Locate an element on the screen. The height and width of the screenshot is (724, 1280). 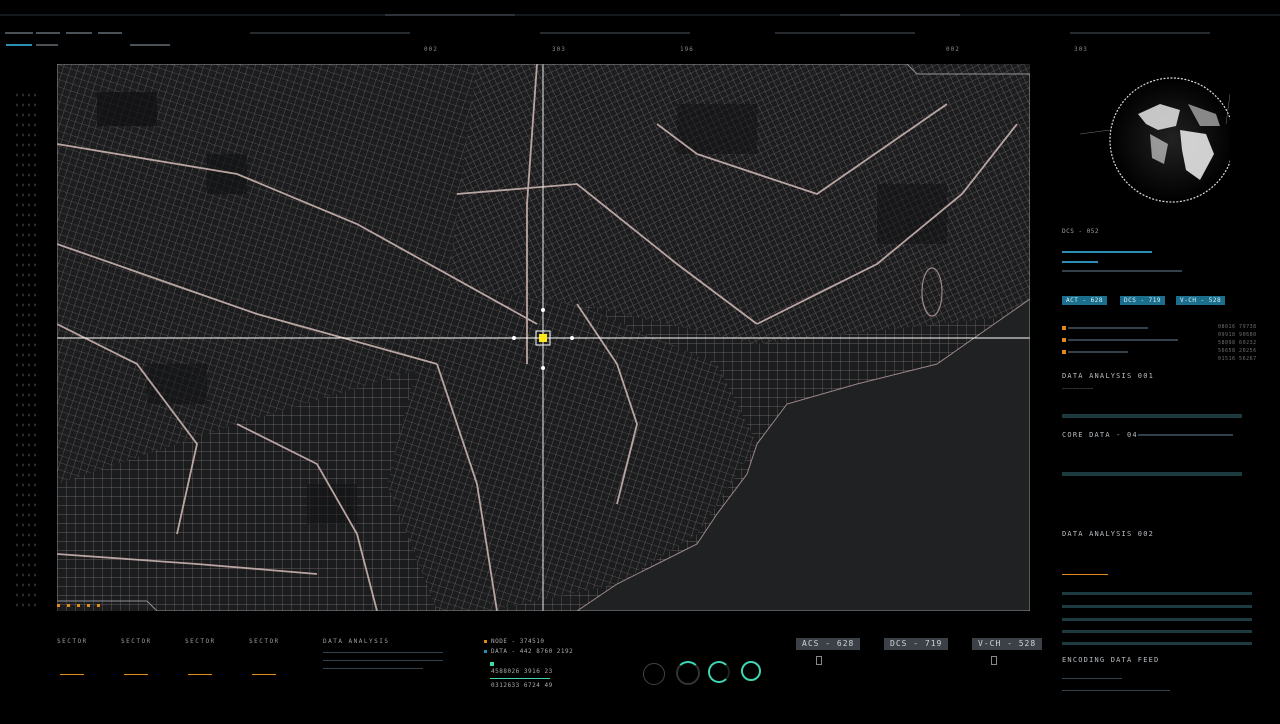
tag-vch: V-CH - 528 is located at coordinates (1201, 300).